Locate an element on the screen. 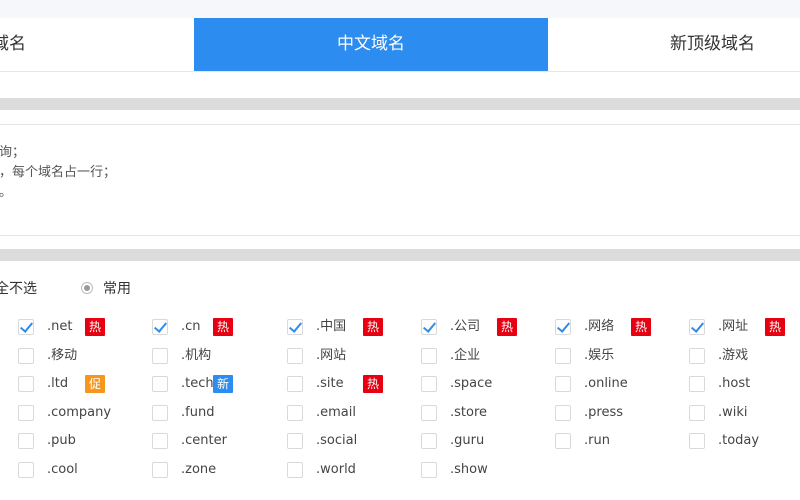 The image size is (800, 500). domain-label: .net is located at coordinates (60, 326).